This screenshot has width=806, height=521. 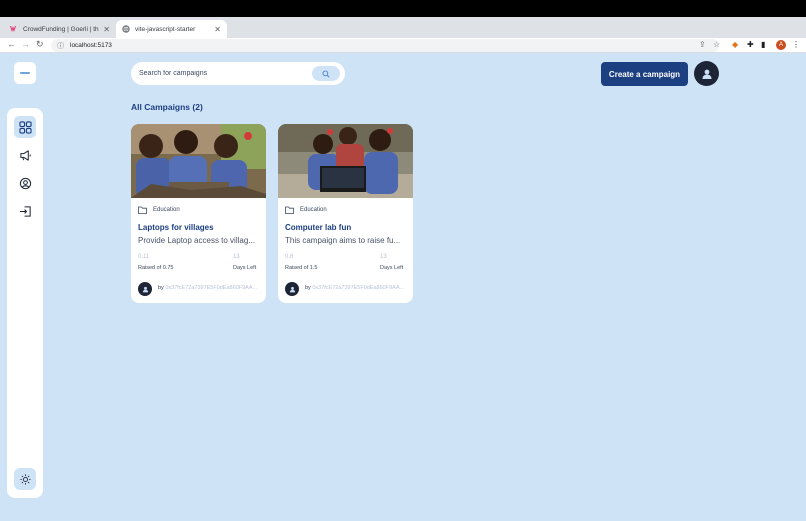 I want to click on bookmark-star-icon: ☆, so click(x=716, y=44).